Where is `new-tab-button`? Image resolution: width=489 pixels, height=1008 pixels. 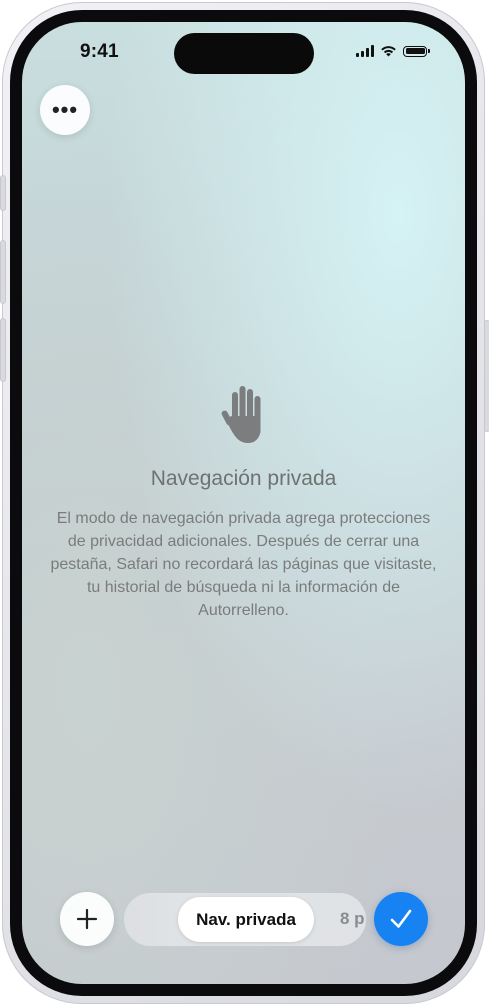 new-tab-button is located at coordinates (87, 919).